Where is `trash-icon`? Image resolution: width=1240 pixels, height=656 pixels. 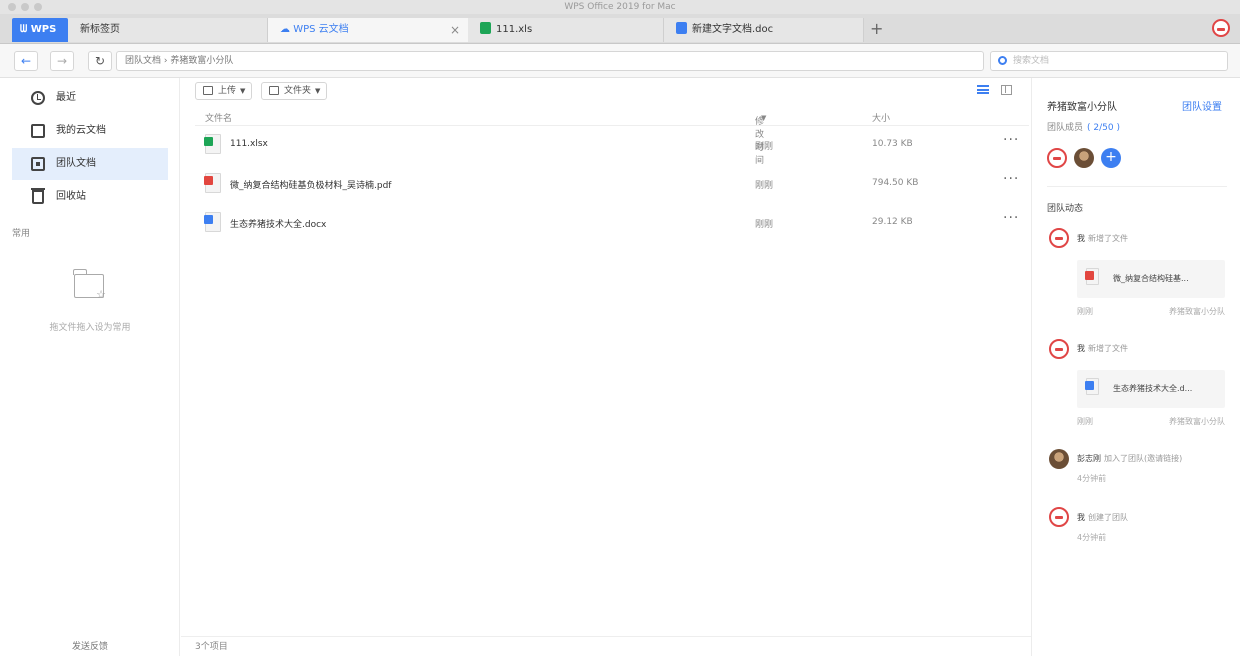 trash-icon is located at coordinates (38, 196).